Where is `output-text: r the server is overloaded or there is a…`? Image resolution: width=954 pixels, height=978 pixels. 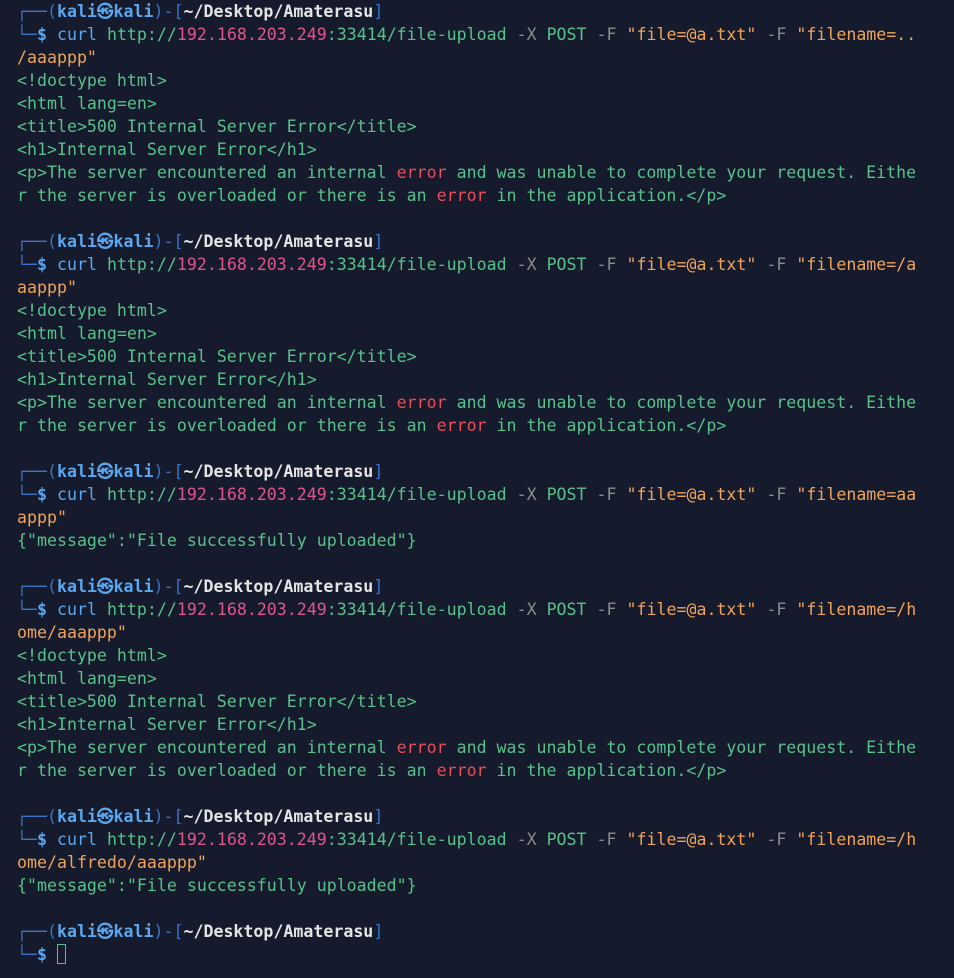
output-text: r the server is overloaded or there is a… is located at coordinates (227, 195).